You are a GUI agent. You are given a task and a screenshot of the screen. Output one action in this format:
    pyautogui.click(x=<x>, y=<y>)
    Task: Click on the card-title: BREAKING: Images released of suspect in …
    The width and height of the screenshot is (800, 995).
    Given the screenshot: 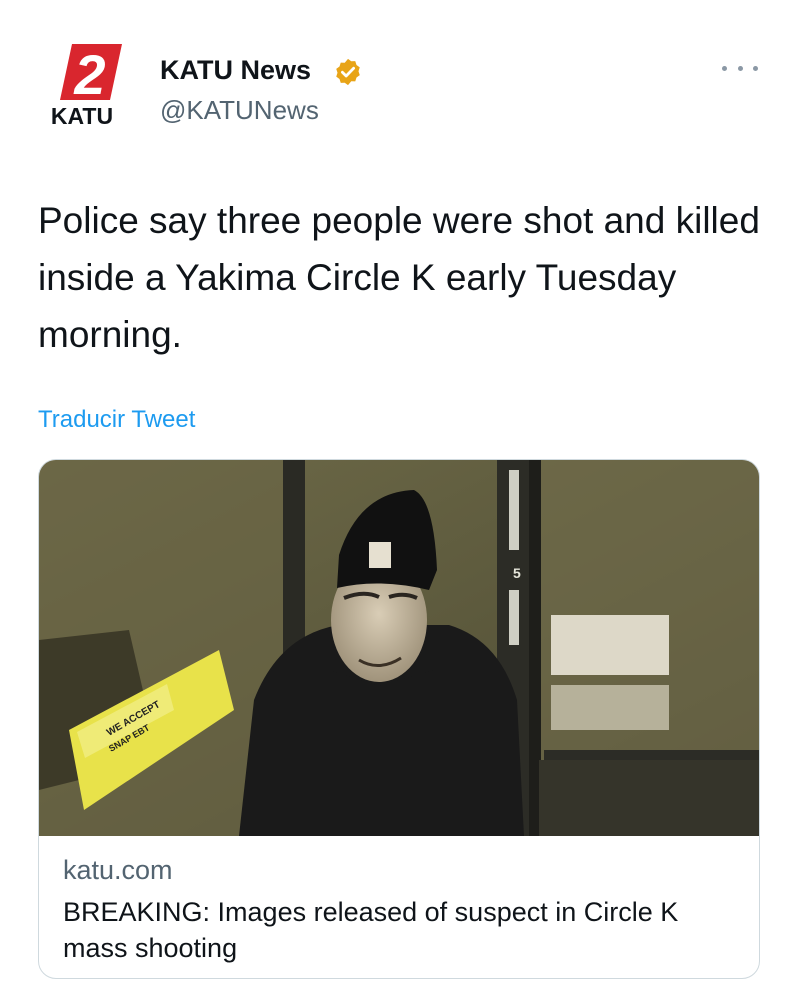 What is the action you would take?
    pyautogui.click(x=371, y=930)
    